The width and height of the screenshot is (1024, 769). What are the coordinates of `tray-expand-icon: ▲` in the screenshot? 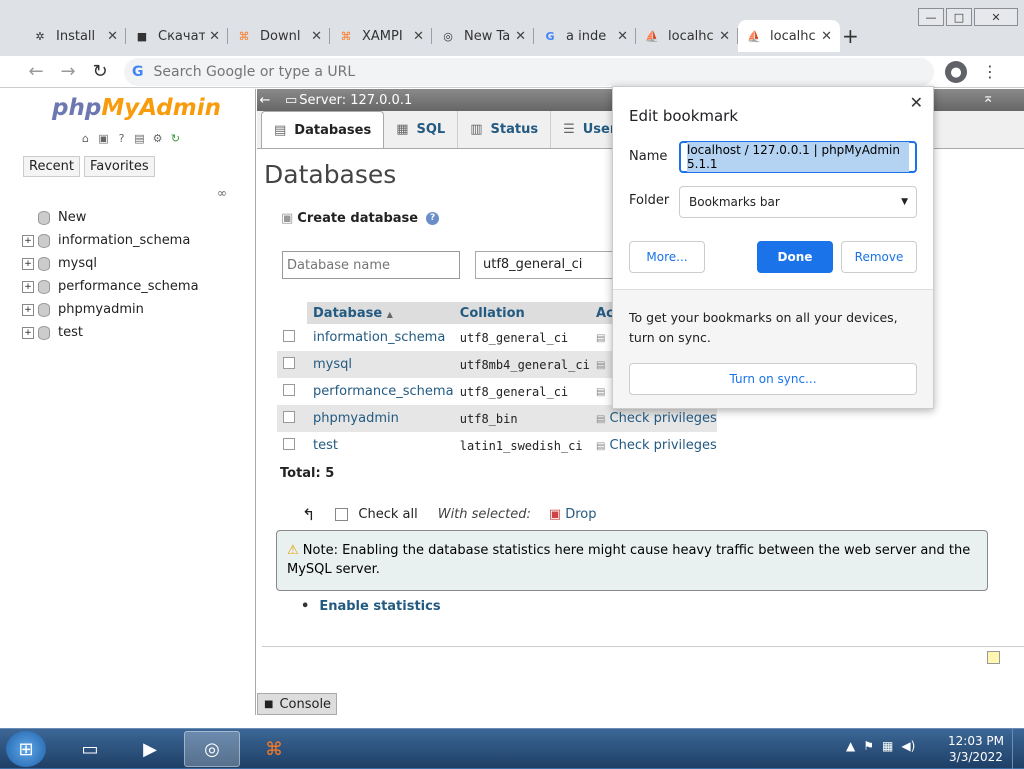 It's located at (850, 746).